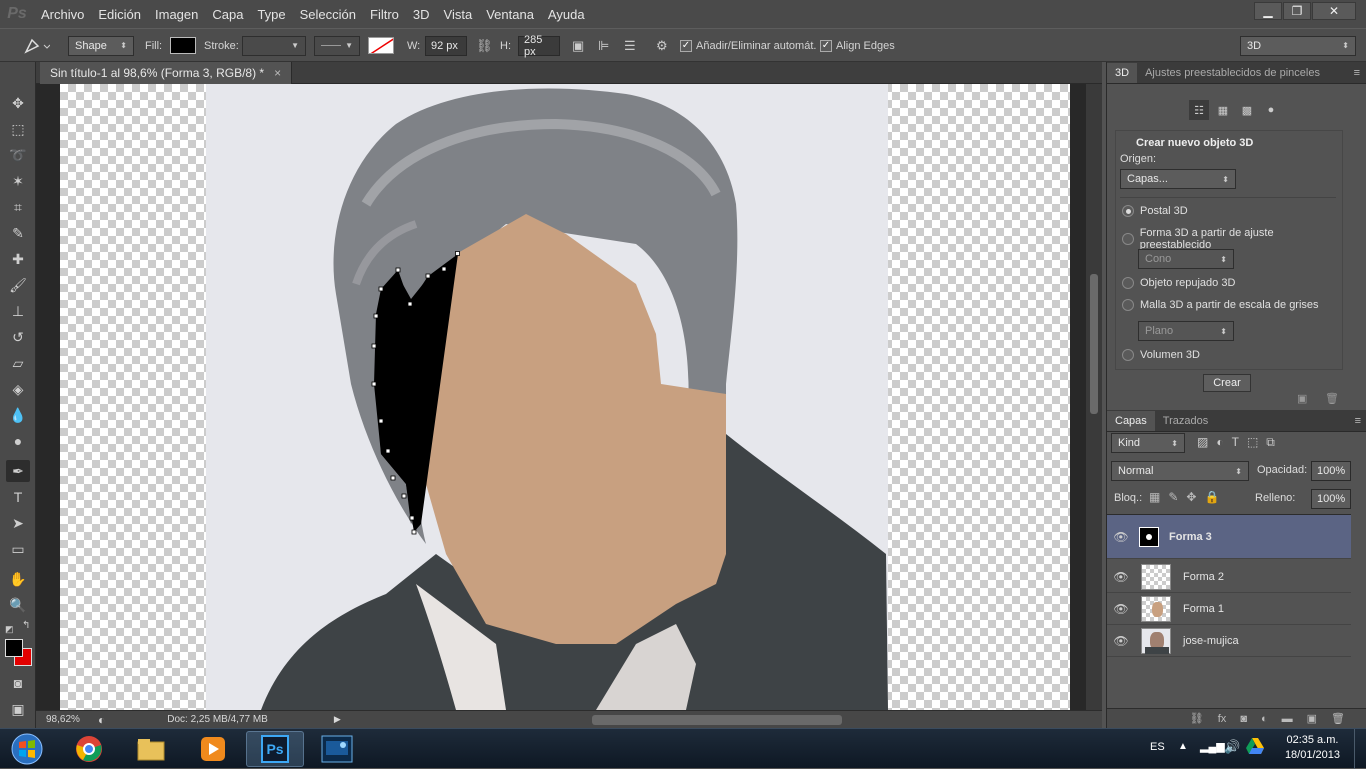  What do you see at coordinates (1211, 641) in the screenshot?
I see `layer-name: jose-mujica` at bounding box center [1211, 641].